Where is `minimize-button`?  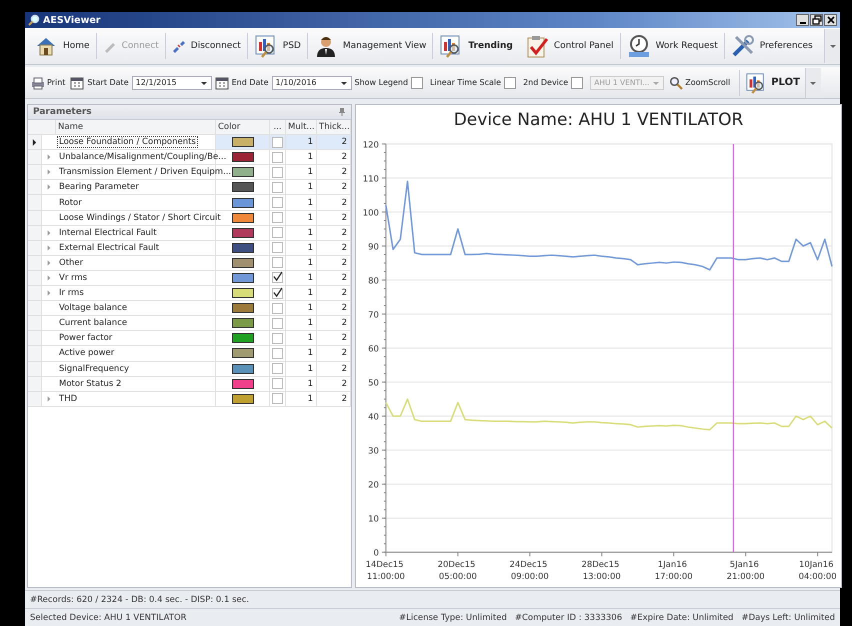 minimize-button is located at coordinates (802, 20).